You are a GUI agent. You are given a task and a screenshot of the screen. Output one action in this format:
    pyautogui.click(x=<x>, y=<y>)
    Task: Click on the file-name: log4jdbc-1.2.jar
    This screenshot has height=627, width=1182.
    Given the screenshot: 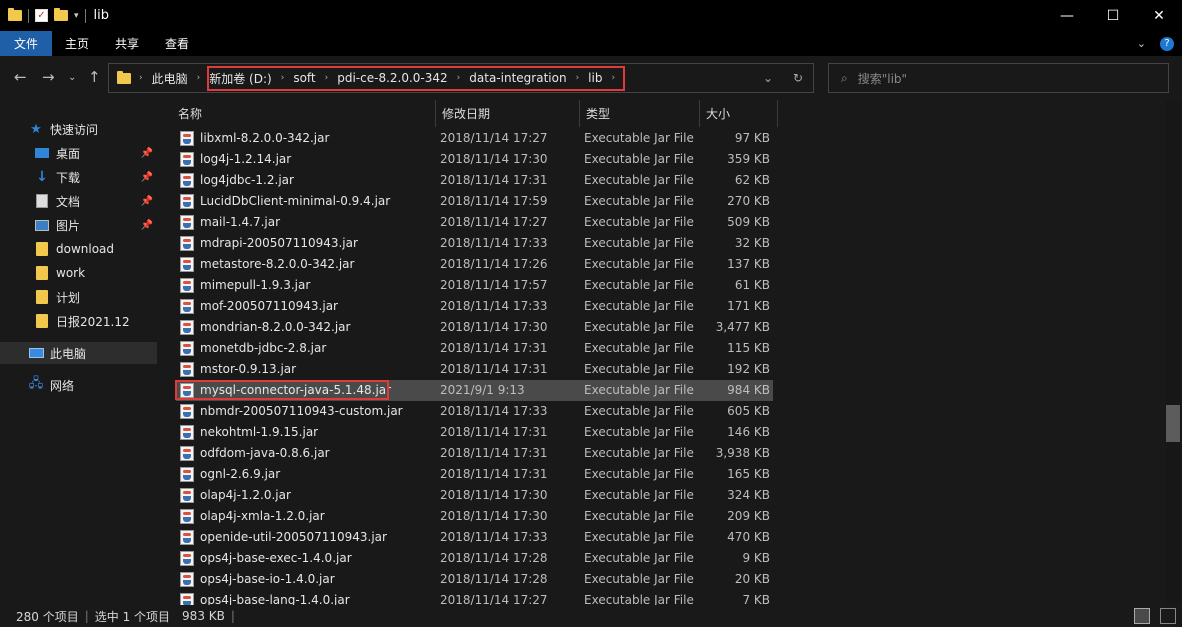 What is the action you would take?
    pyautogui.click(x=247, y=180)
    